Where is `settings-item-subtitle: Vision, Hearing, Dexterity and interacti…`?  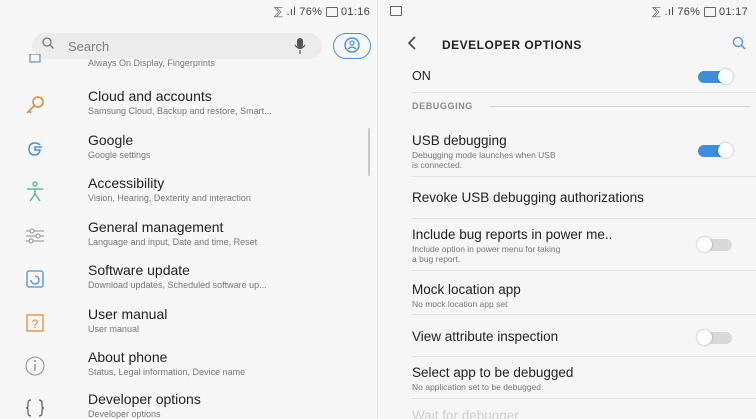
settings-item-subtitle: Vision, Hearing, Dexterity and interacti… is located at coordinates (169, 198).